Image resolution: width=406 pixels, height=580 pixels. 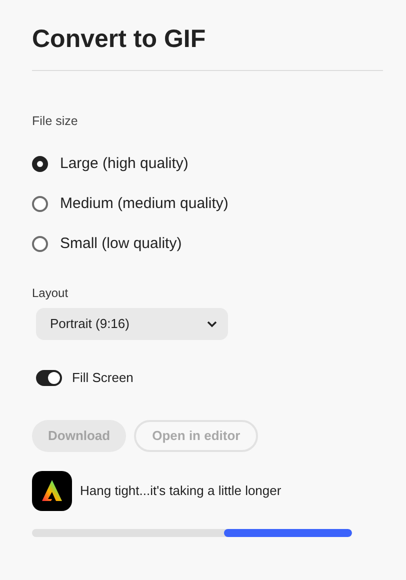 What do you see at coordinates (55, 121) in the screenshot?
I see `field-label: File size` at bounding box center [55, 121].